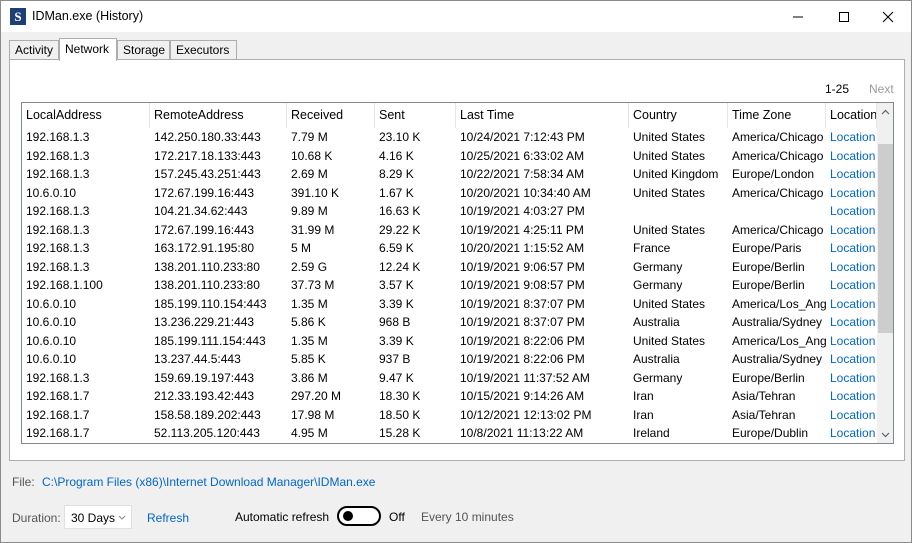 This screenshot has width=912, height=543. I want to click on table-cell: America/Chicago, so click(778, 137).